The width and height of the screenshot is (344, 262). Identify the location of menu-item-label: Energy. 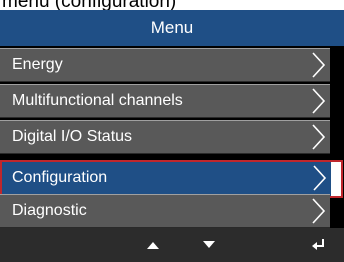
(37, 64).